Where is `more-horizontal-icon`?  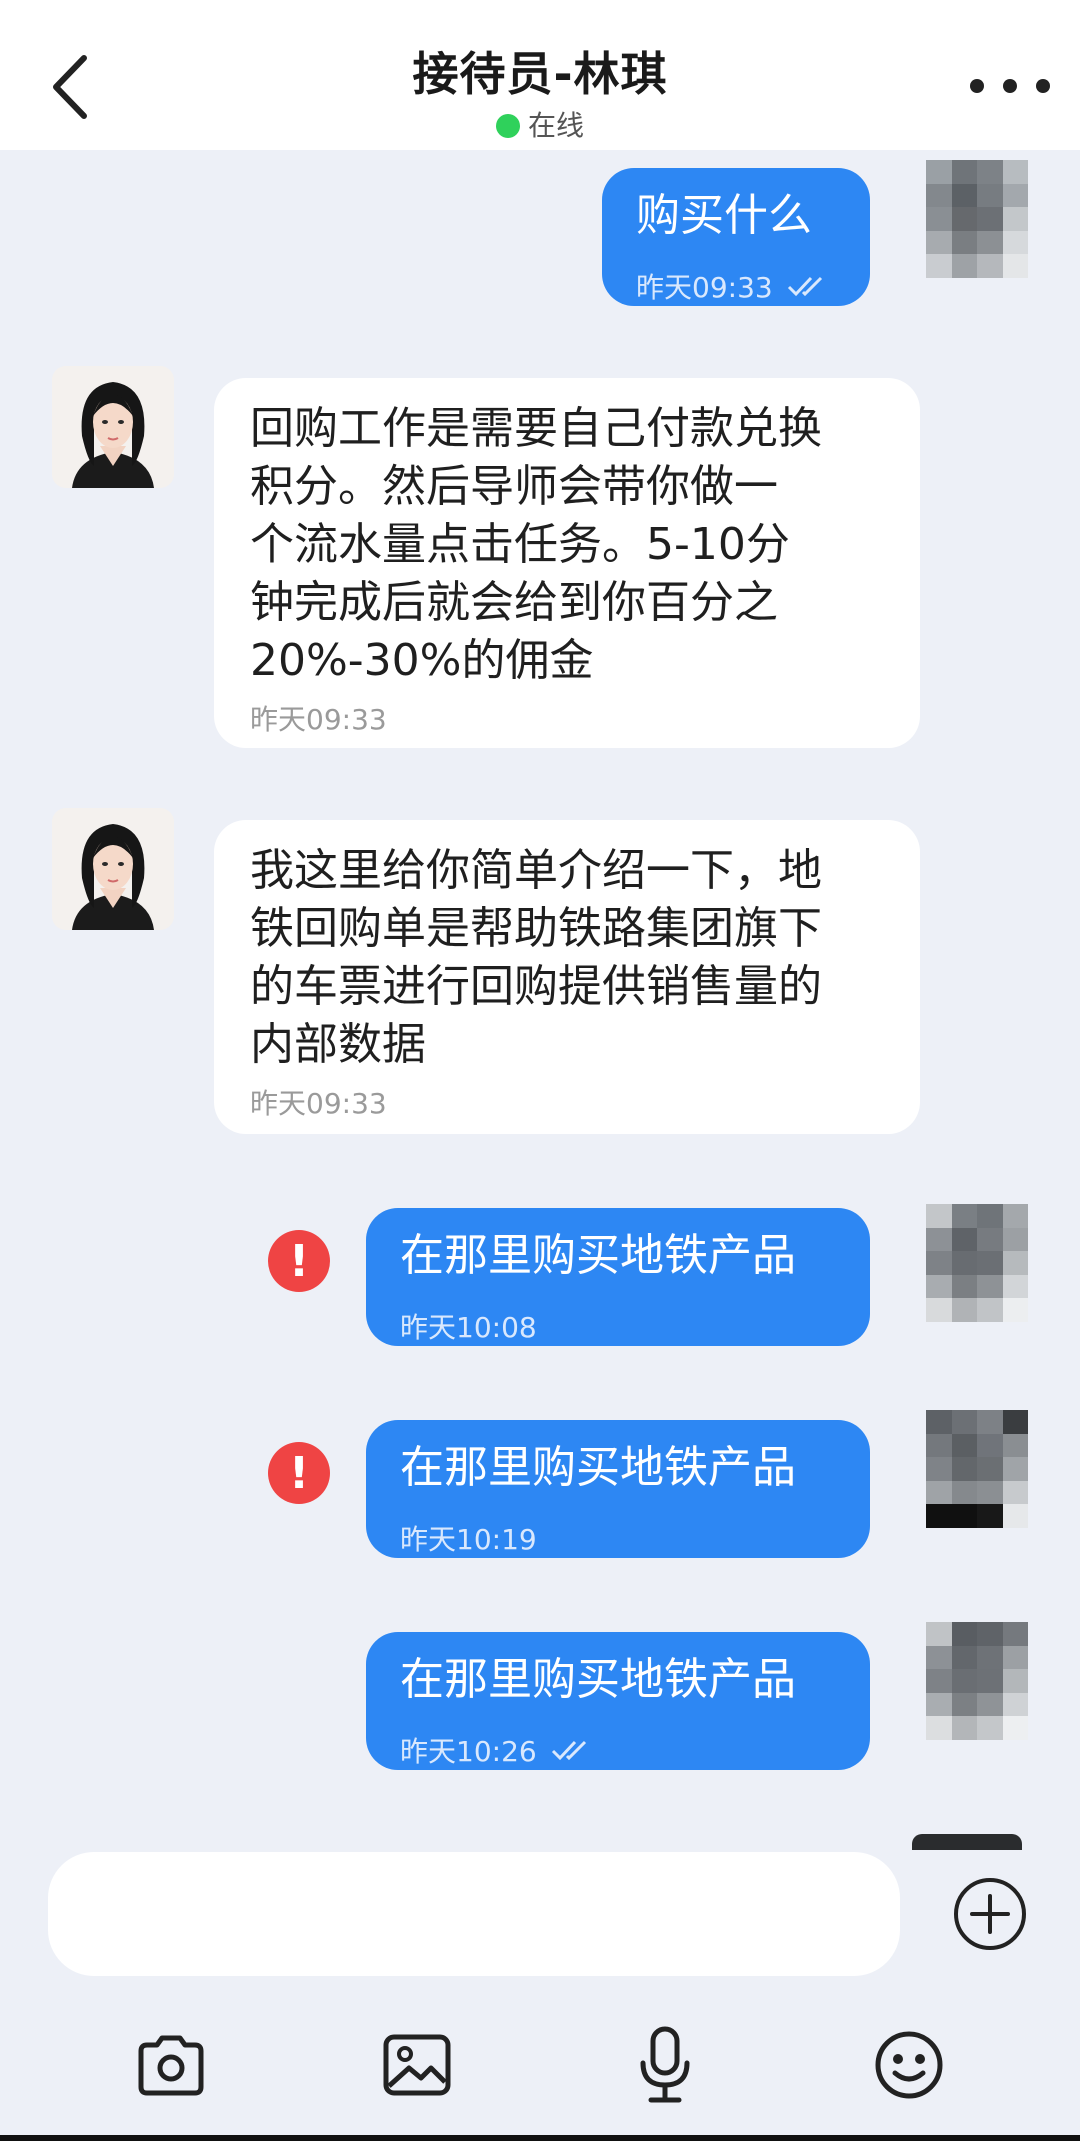
more-horizontal-icon is located at coordinates (977, 86).